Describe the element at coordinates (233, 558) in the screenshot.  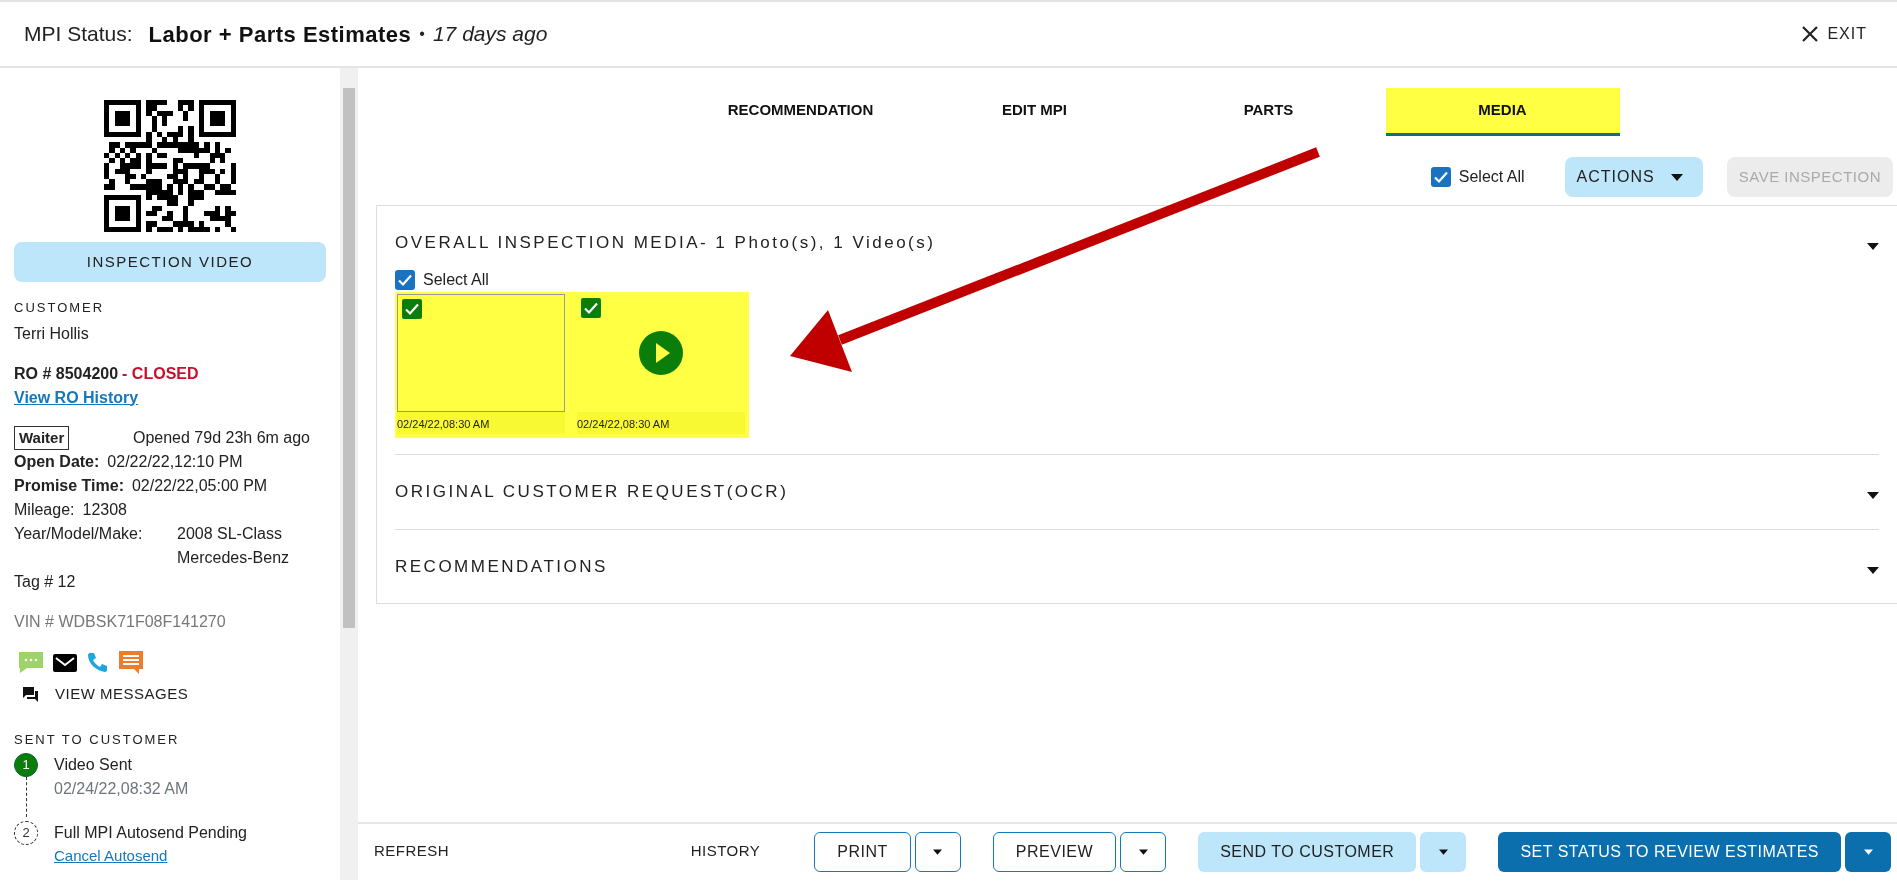
I see `detail-value: Mercedes-Benz` at that location.